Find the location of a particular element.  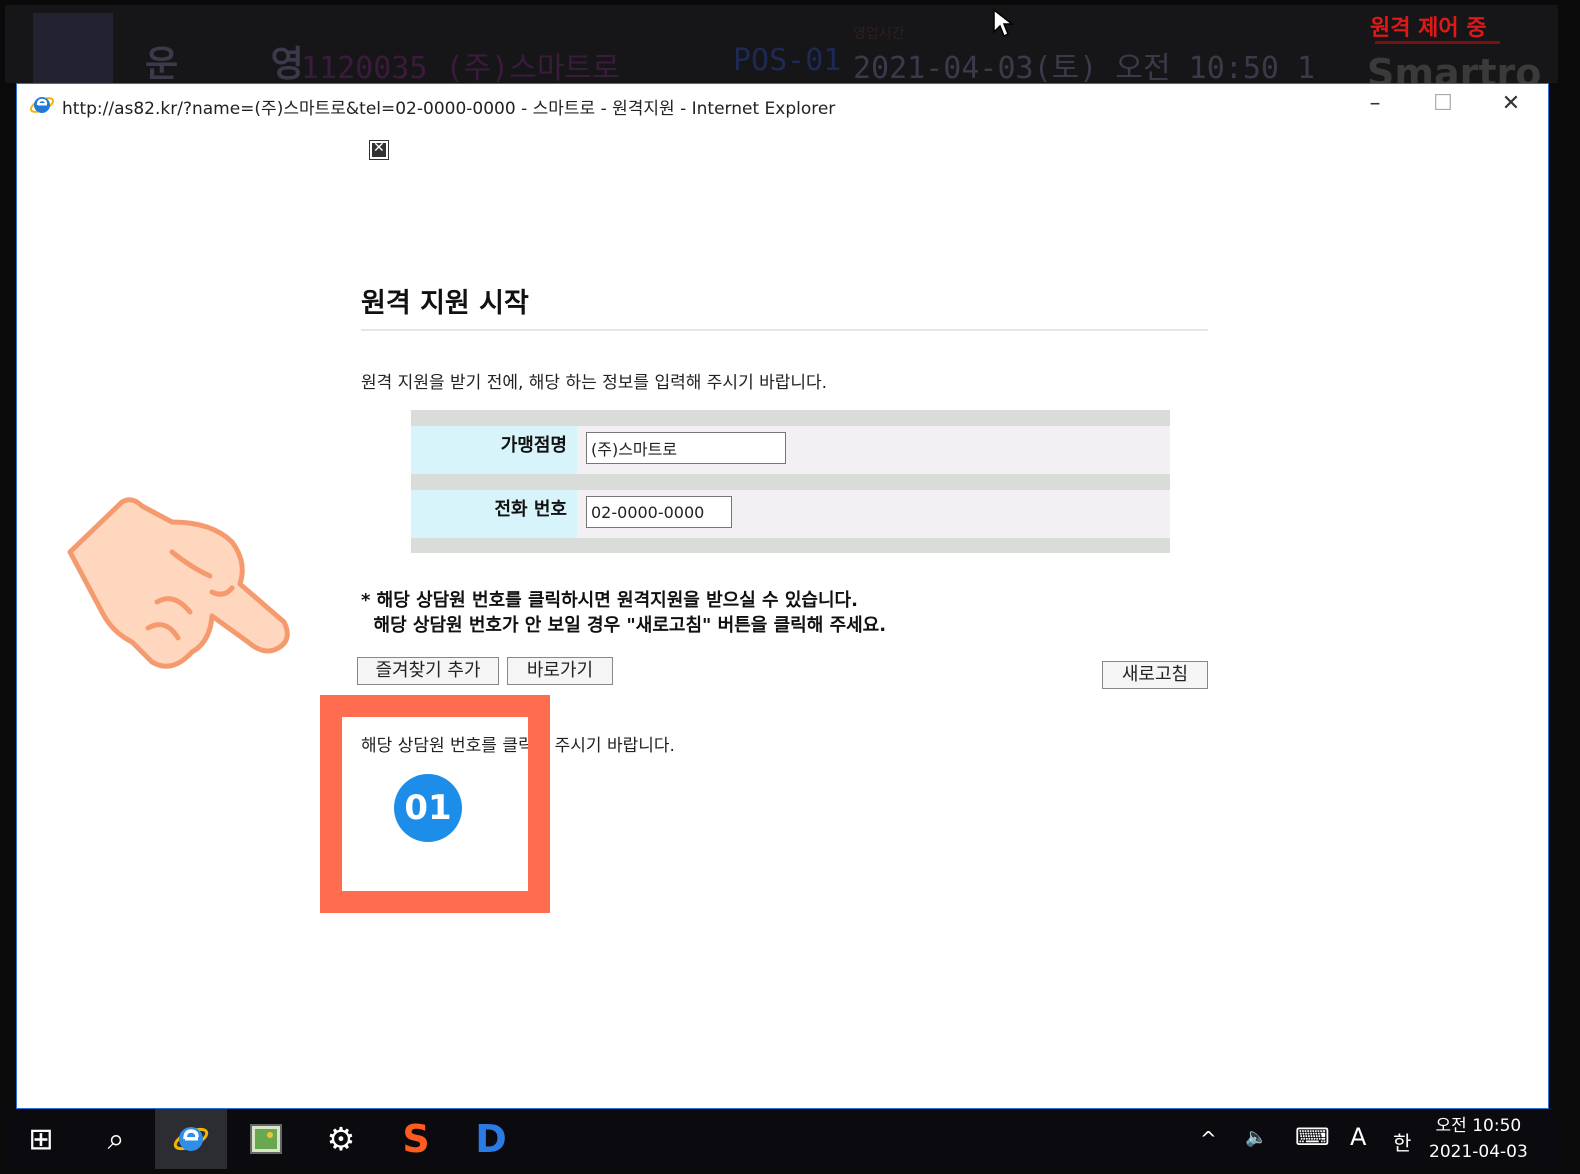

pointing-hand-icon is located at coordinates (178, 583).